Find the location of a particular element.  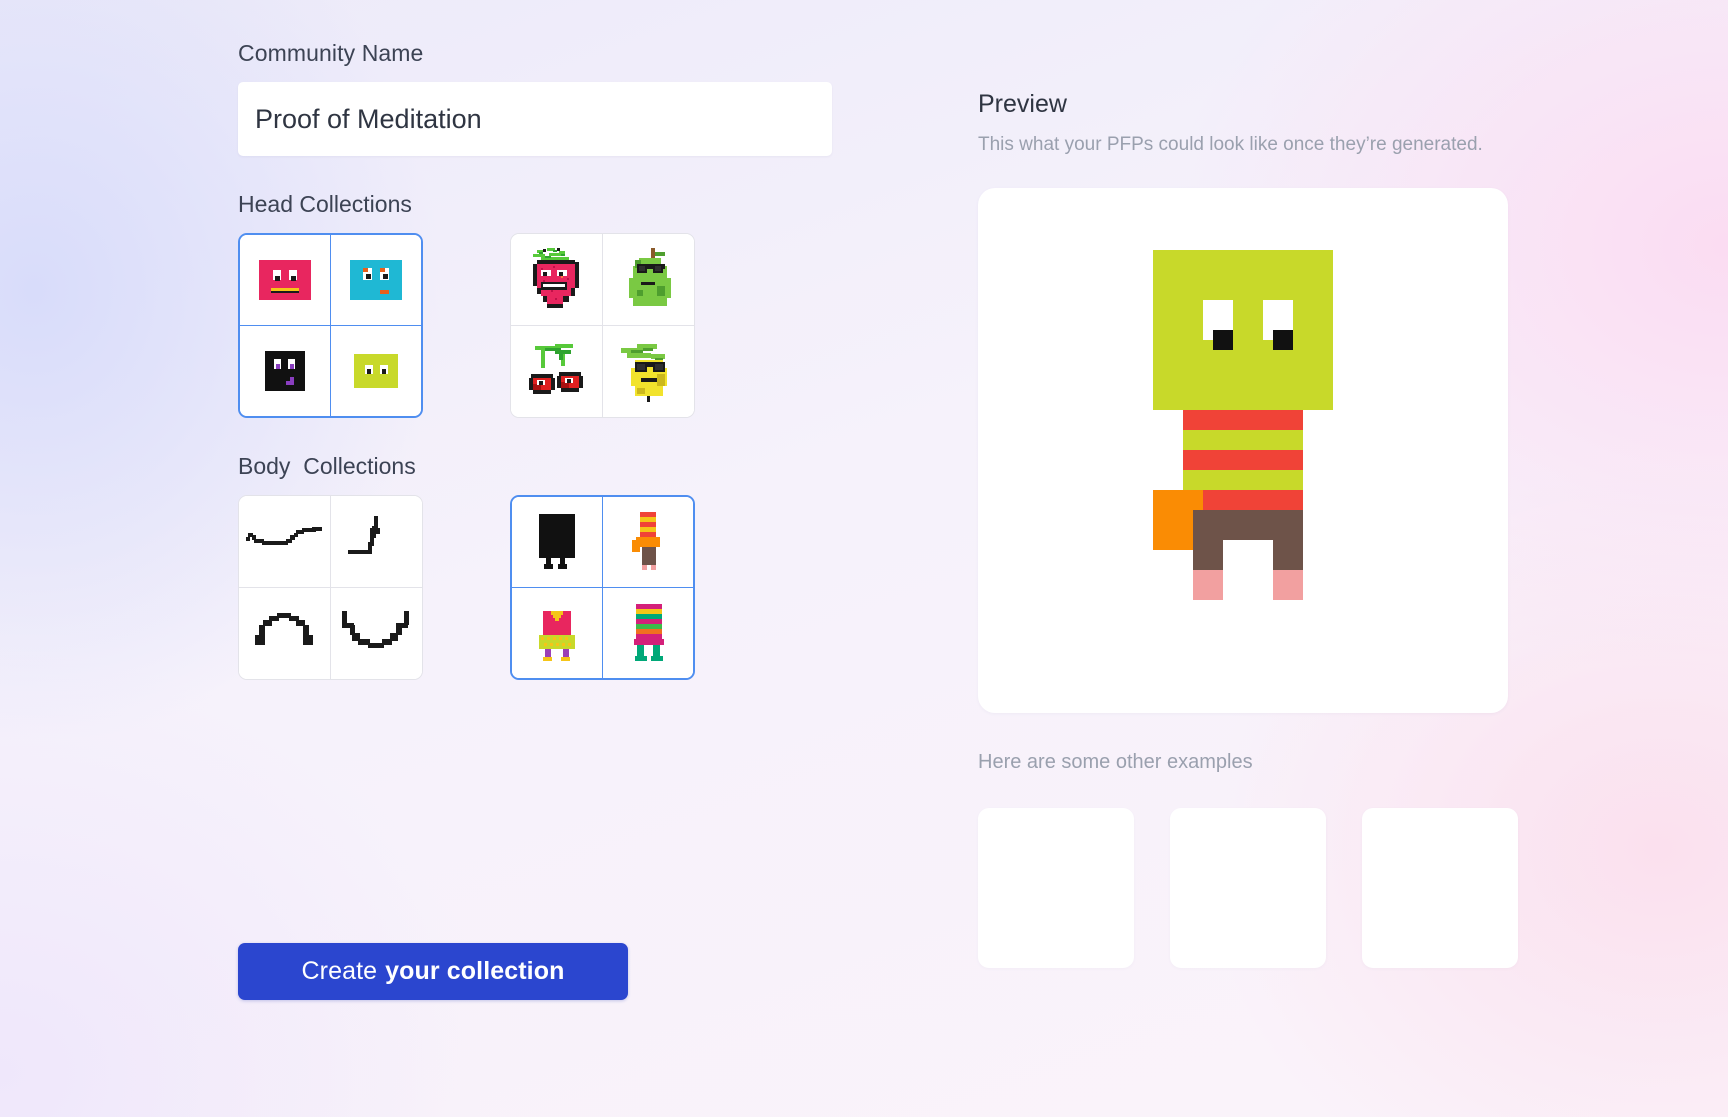

head-tile-black-block-face is located at coordinates (285, 370).